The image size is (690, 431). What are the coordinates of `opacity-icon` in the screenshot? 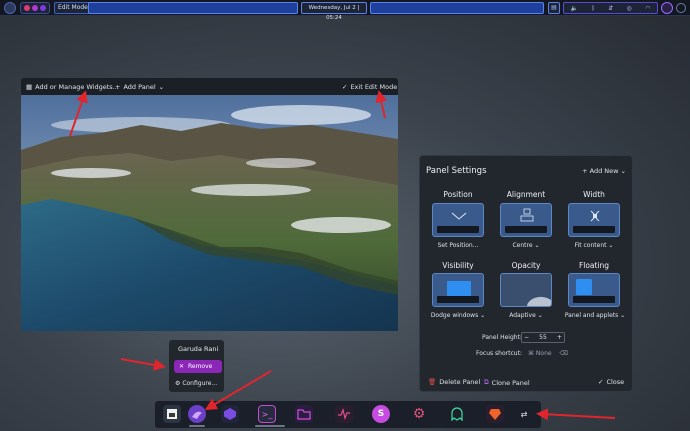 It's located at (538, 301).